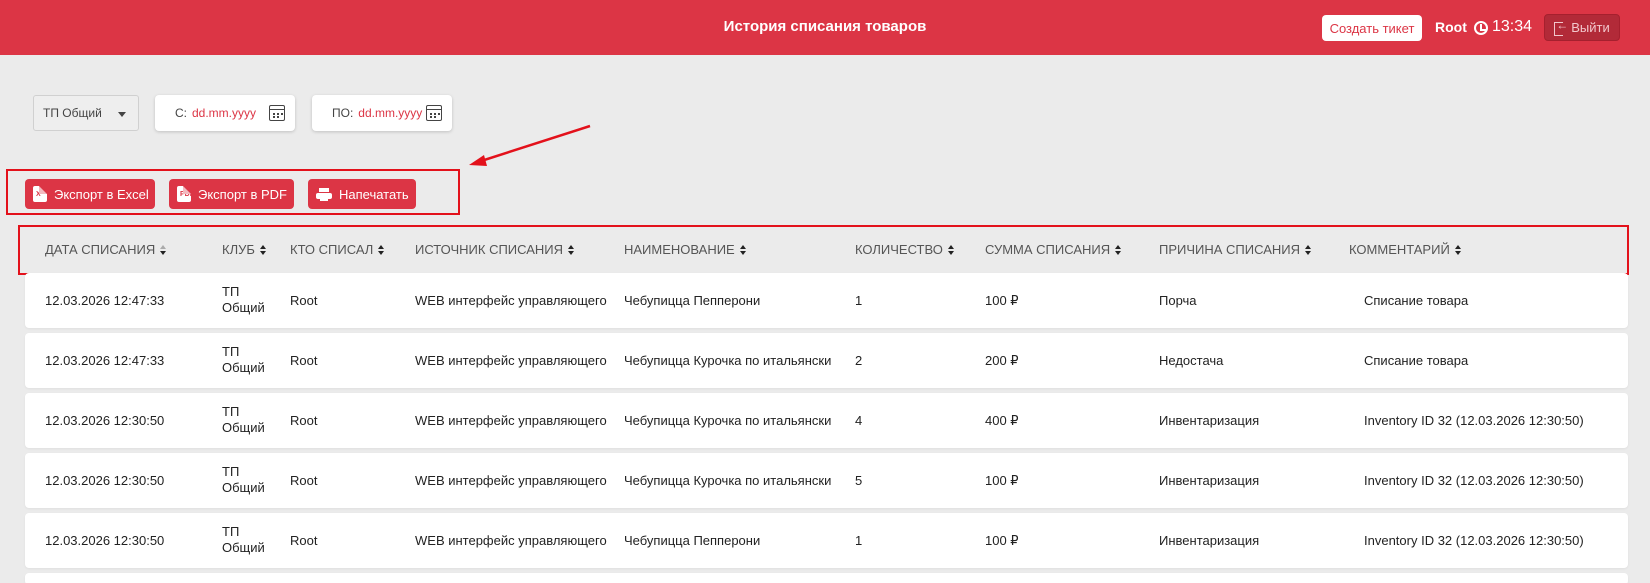  I want to click on export-pdf-button: PDF Экспорт в PDF, so click(231, 194).